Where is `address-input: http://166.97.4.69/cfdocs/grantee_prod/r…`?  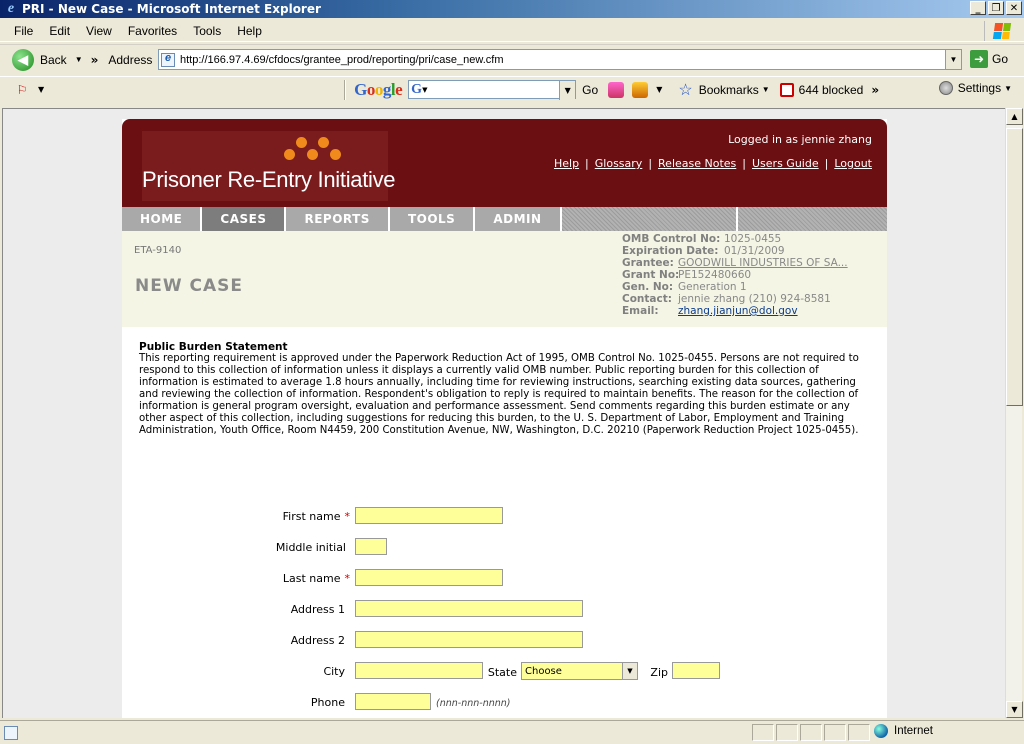 address-input: http://166.97.4.69/cfdocs/grantee_prod/r… is located at coordinates (560, 59).